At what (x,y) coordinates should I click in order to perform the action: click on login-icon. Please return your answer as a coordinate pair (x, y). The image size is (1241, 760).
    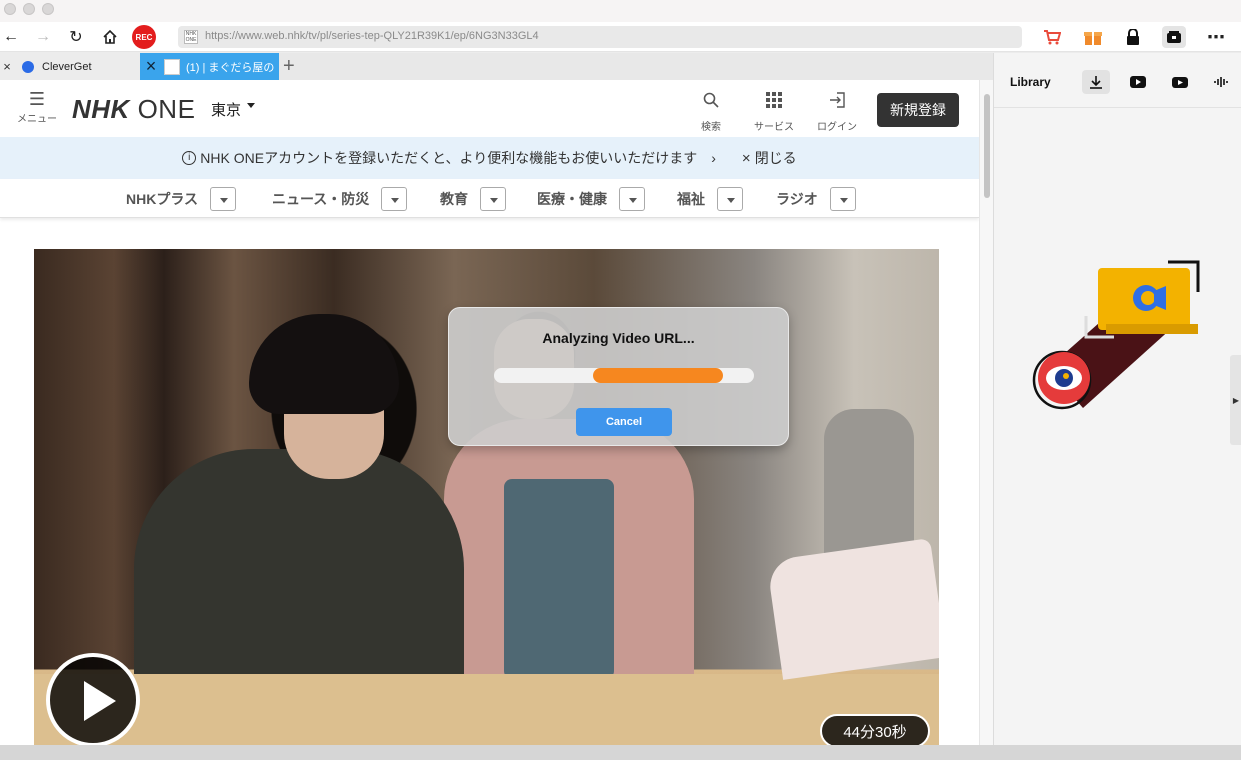
    Looking at the image, I should click on (837, 102).